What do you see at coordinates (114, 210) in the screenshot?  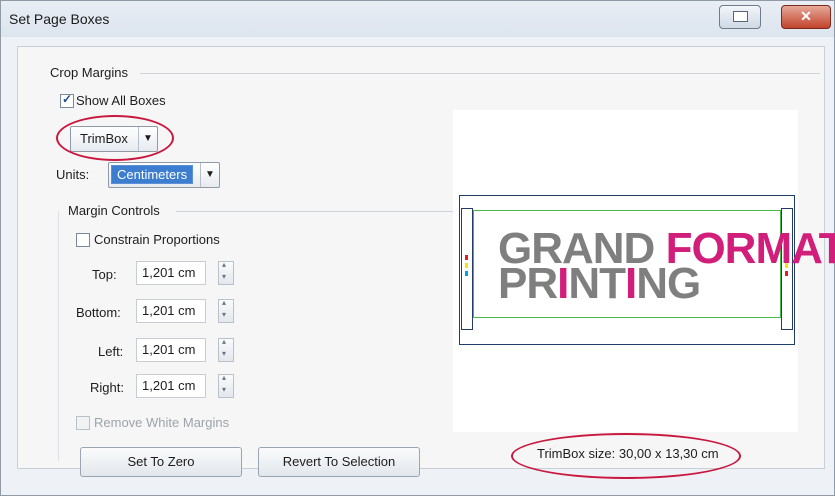 I see `margin-controls-title: Margin Controls` at bounding box center [114, 210].